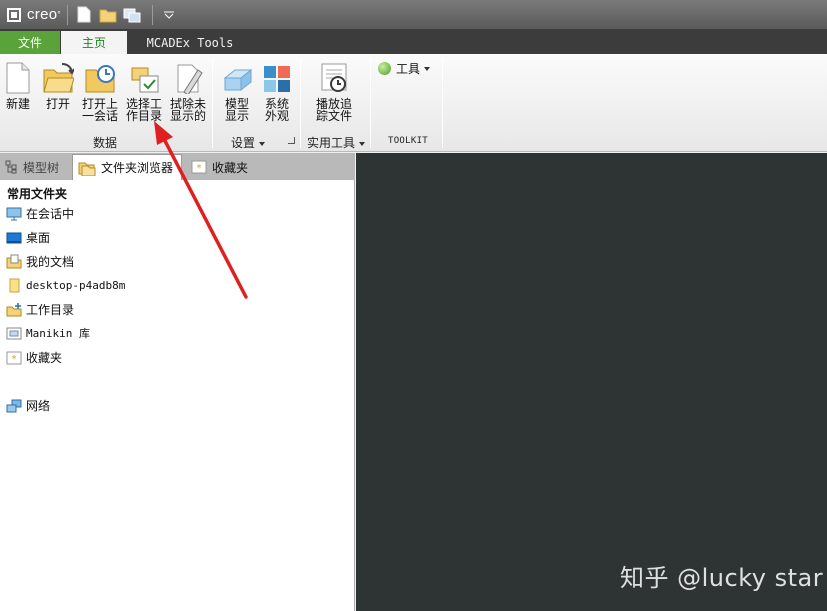 The width and height of the screenshot is (827, 611). What do you see at coordinates (190, 42) in the screenshot?
I see `tab-mcadex-tools: MCADEx Tools` at bounding box center [190, 42].